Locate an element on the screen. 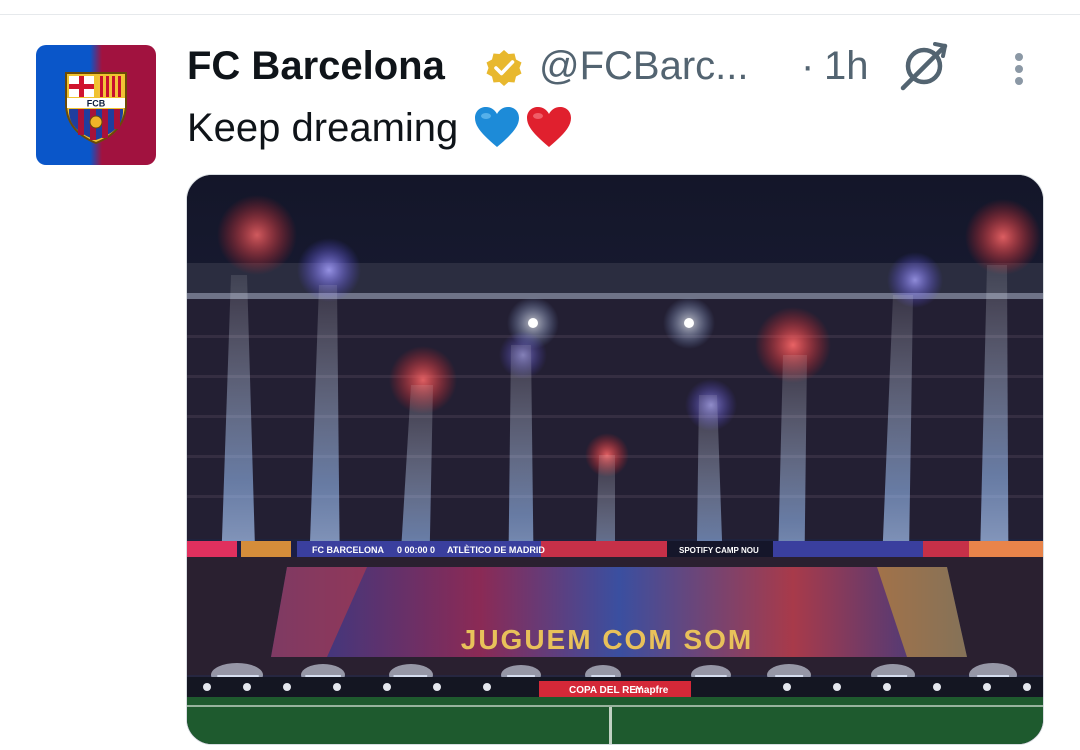 The width and height of the screenshot is (1080, 750). tweet-text: Keep dreaming is located at coordinates (380, 128).